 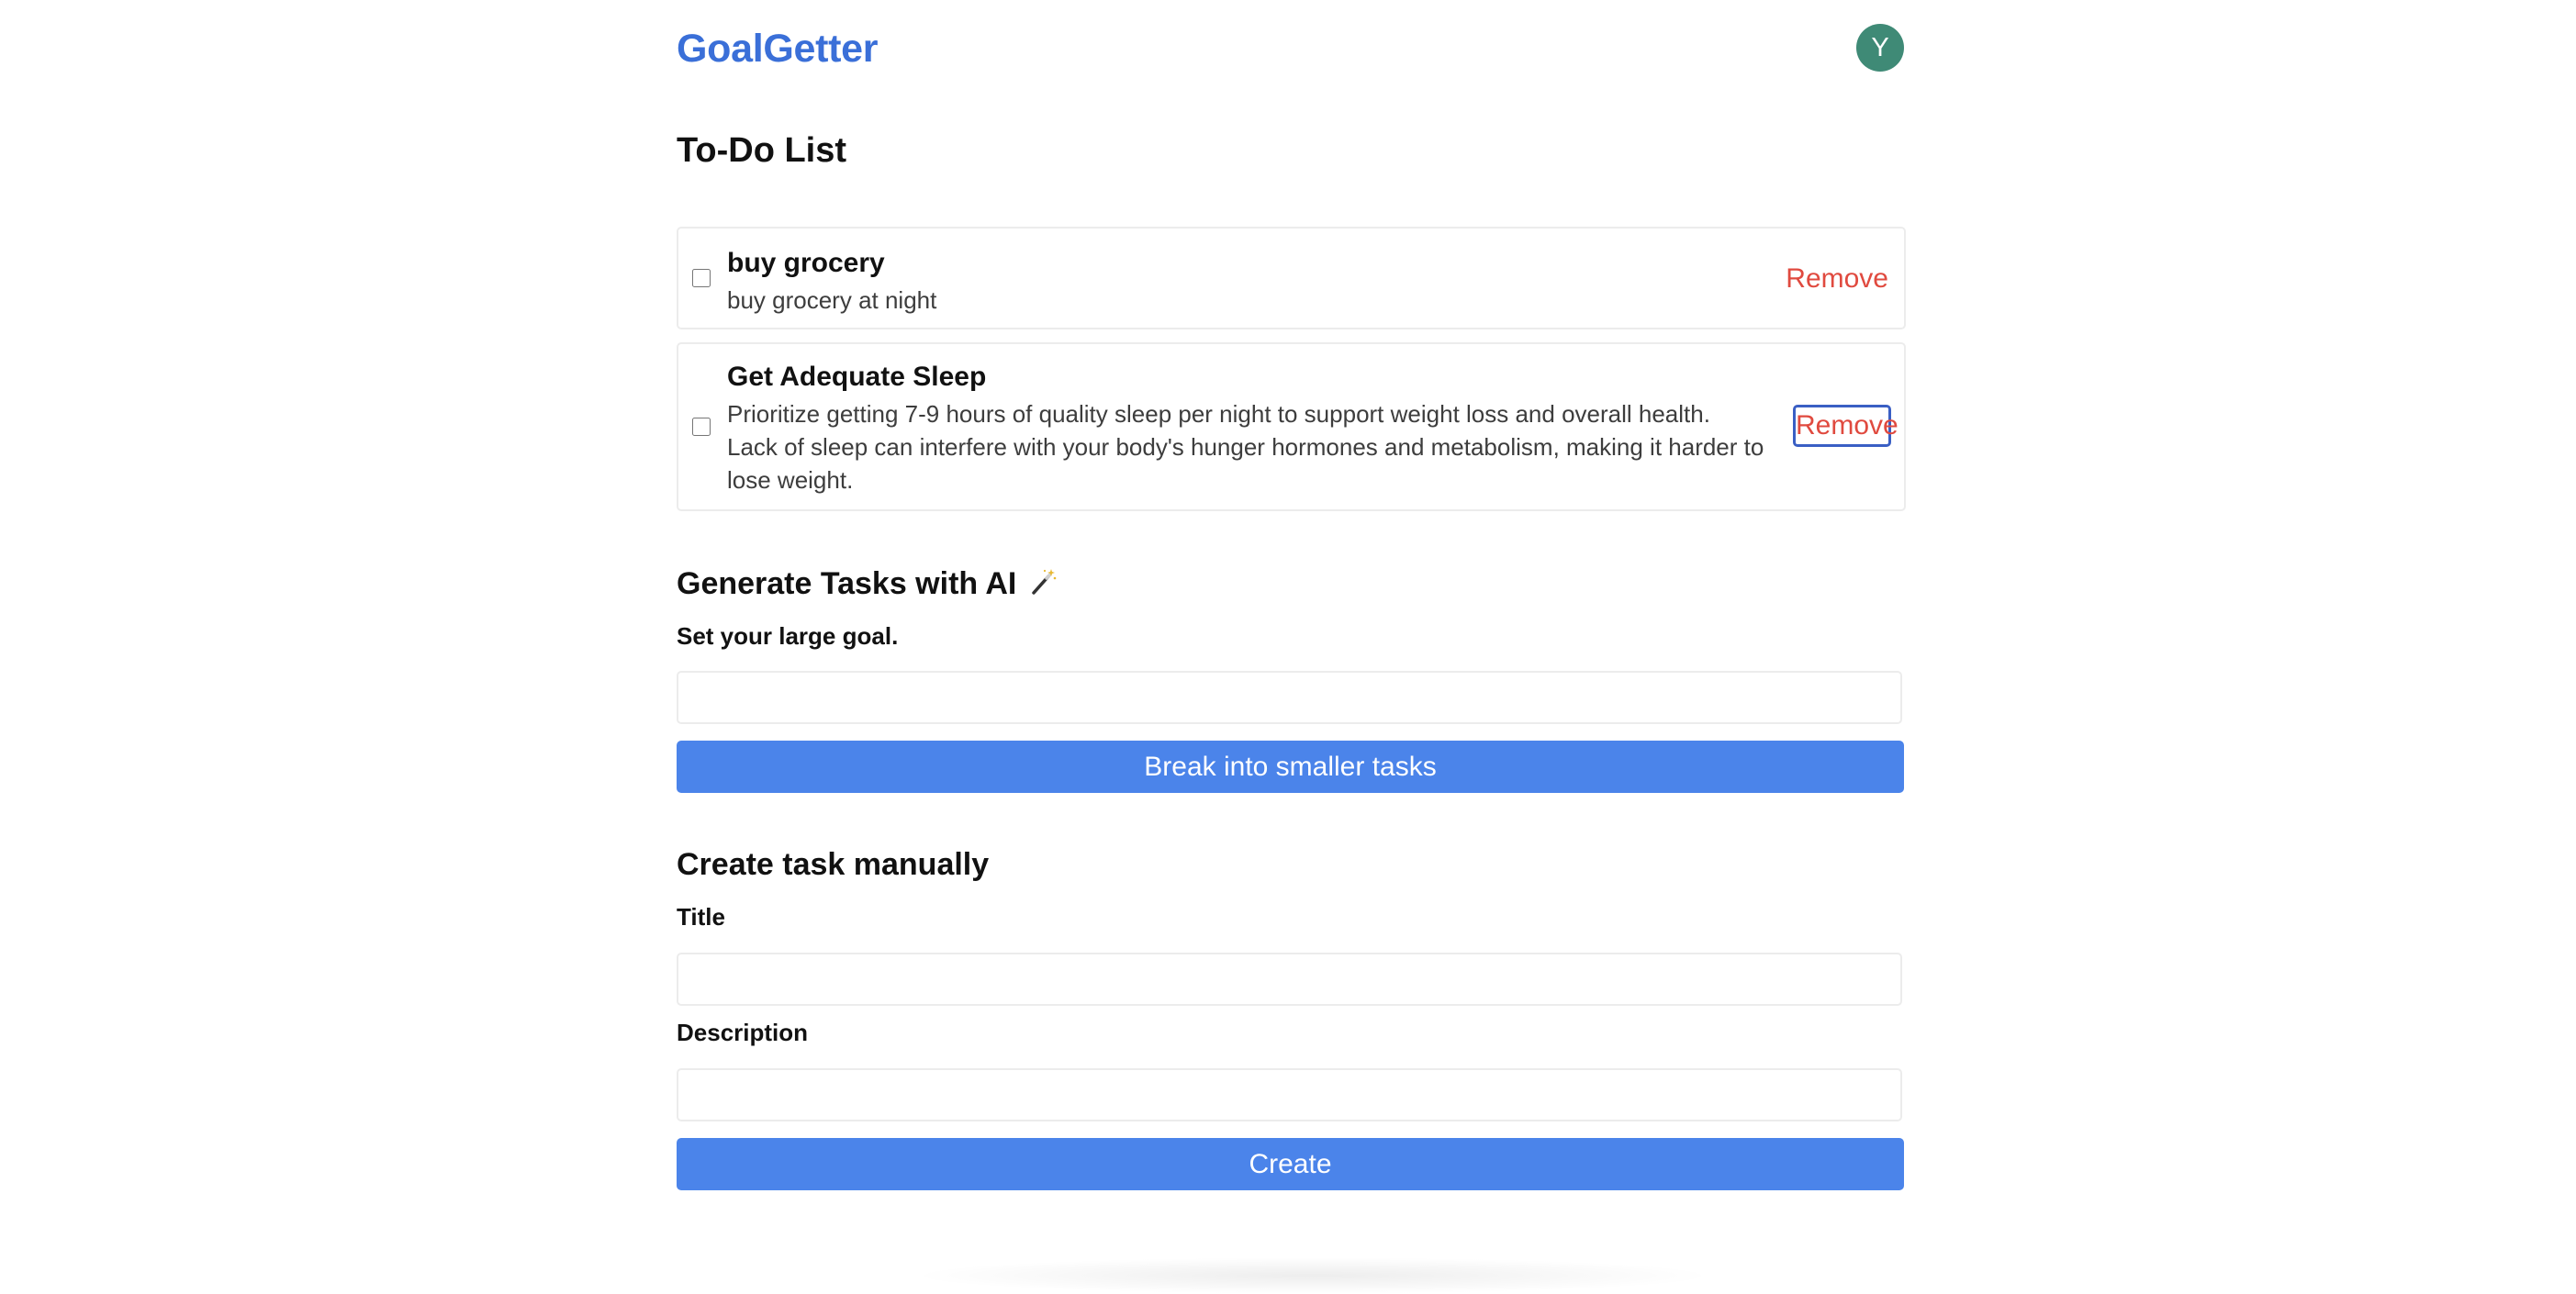 What do you see at coordinates (847, 583) in the screenshot?
I see `ai-section-title-text: Generate Tasks with AI` at bounding box center [847, 583].